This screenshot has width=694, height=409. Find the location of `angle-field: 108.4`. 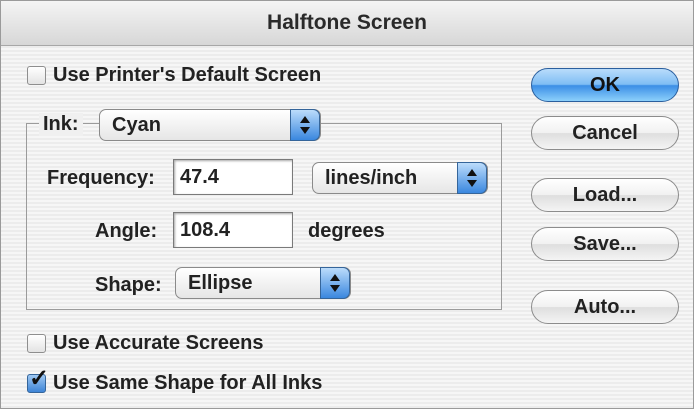

angle-field: 108.4 is located at coordinates (233, 230).